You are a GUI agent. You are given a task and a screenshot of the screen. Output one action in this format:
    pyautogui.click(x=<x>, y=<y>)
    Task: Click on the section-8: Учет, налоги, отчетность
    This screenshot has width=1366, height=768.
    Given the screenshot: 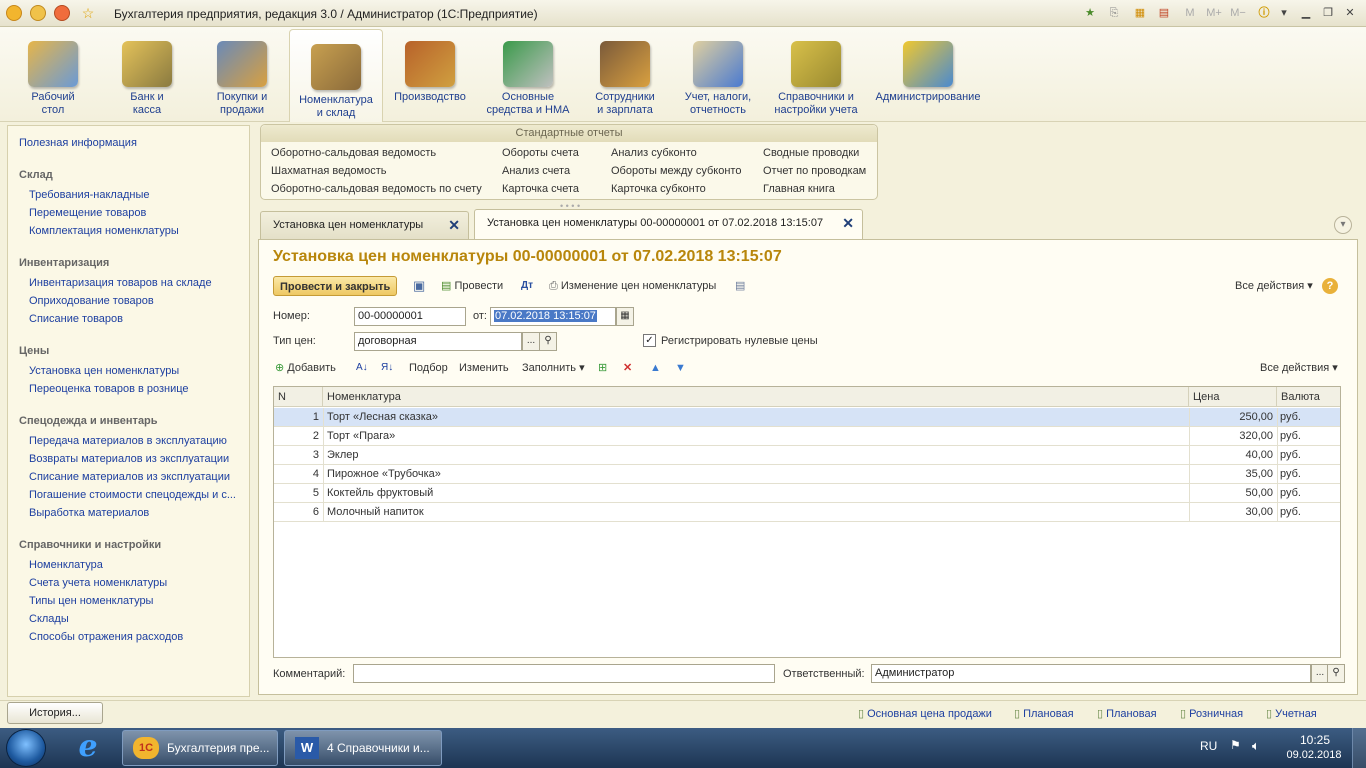 What is the action you would take?
    pyautogui.click(x=718, y=74)
    